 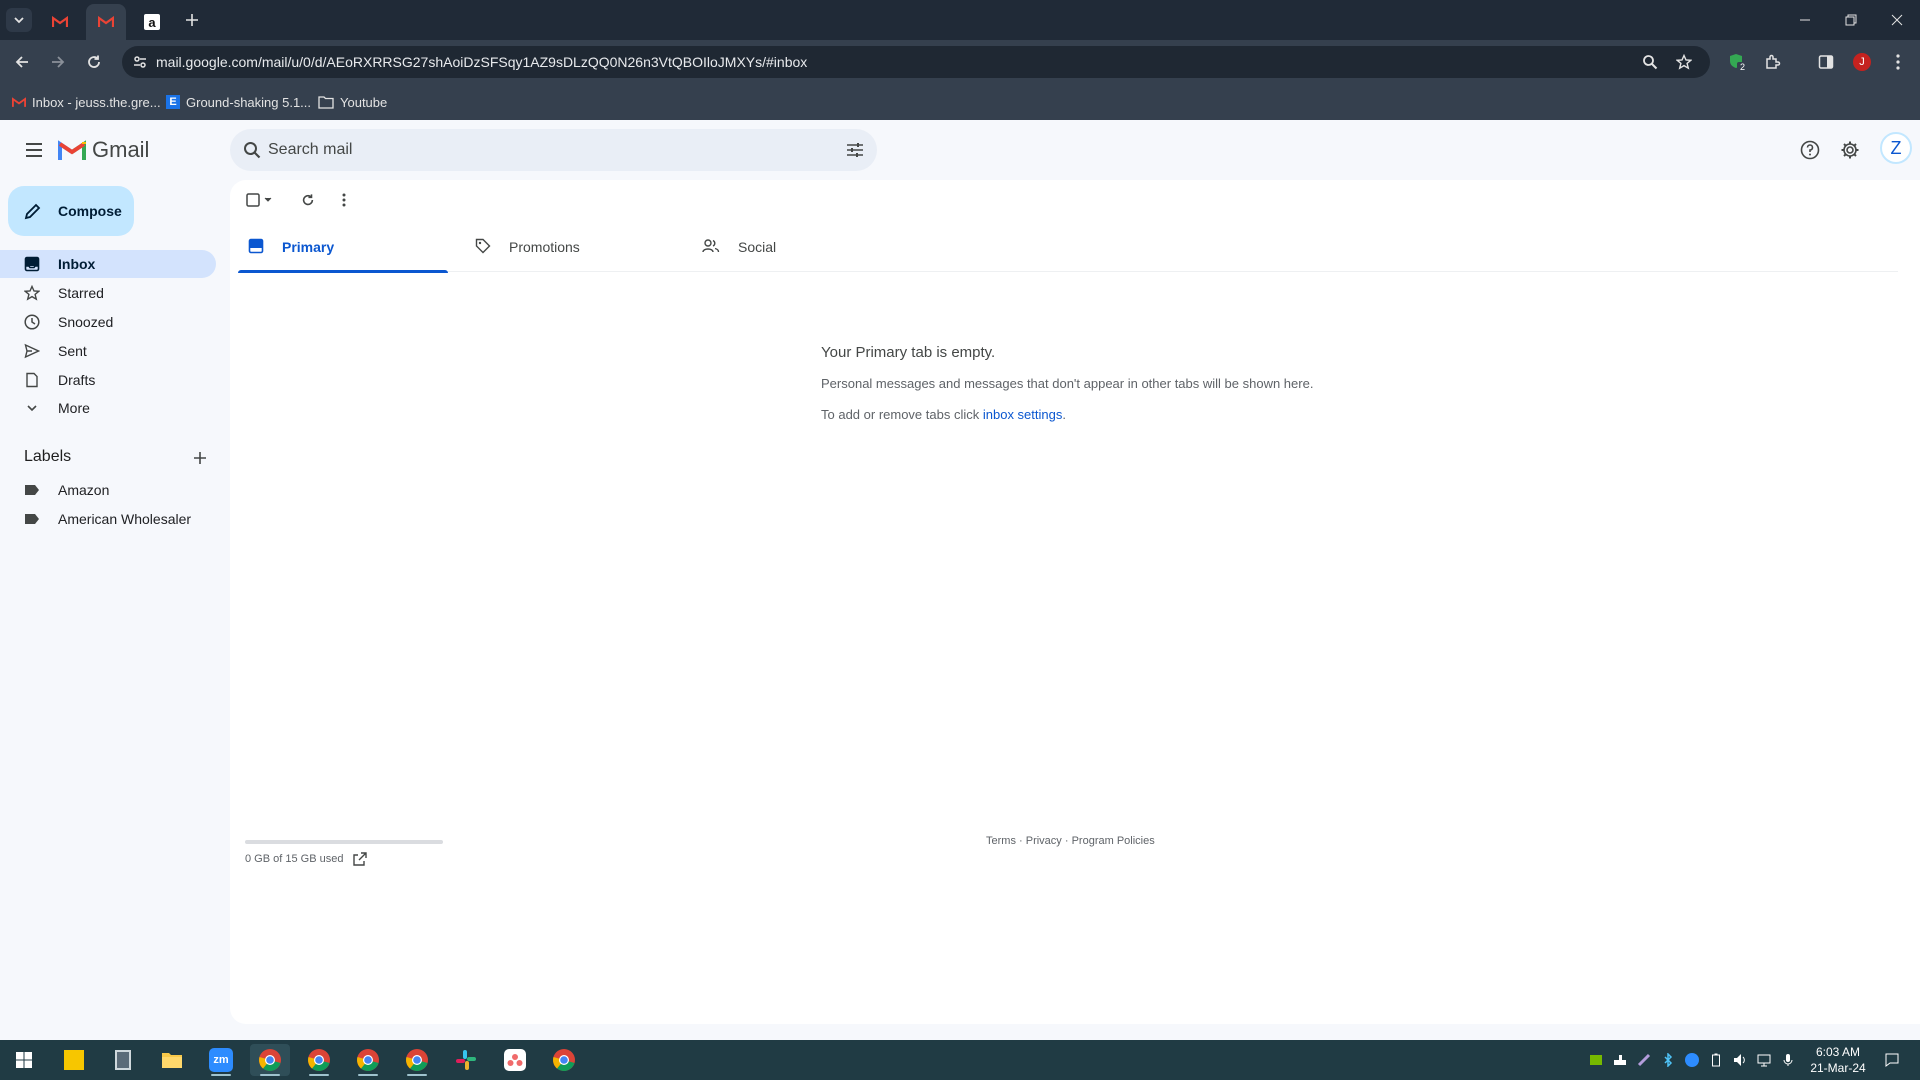 I want to click on nav-item-more: More, so click(x=108, y=408).